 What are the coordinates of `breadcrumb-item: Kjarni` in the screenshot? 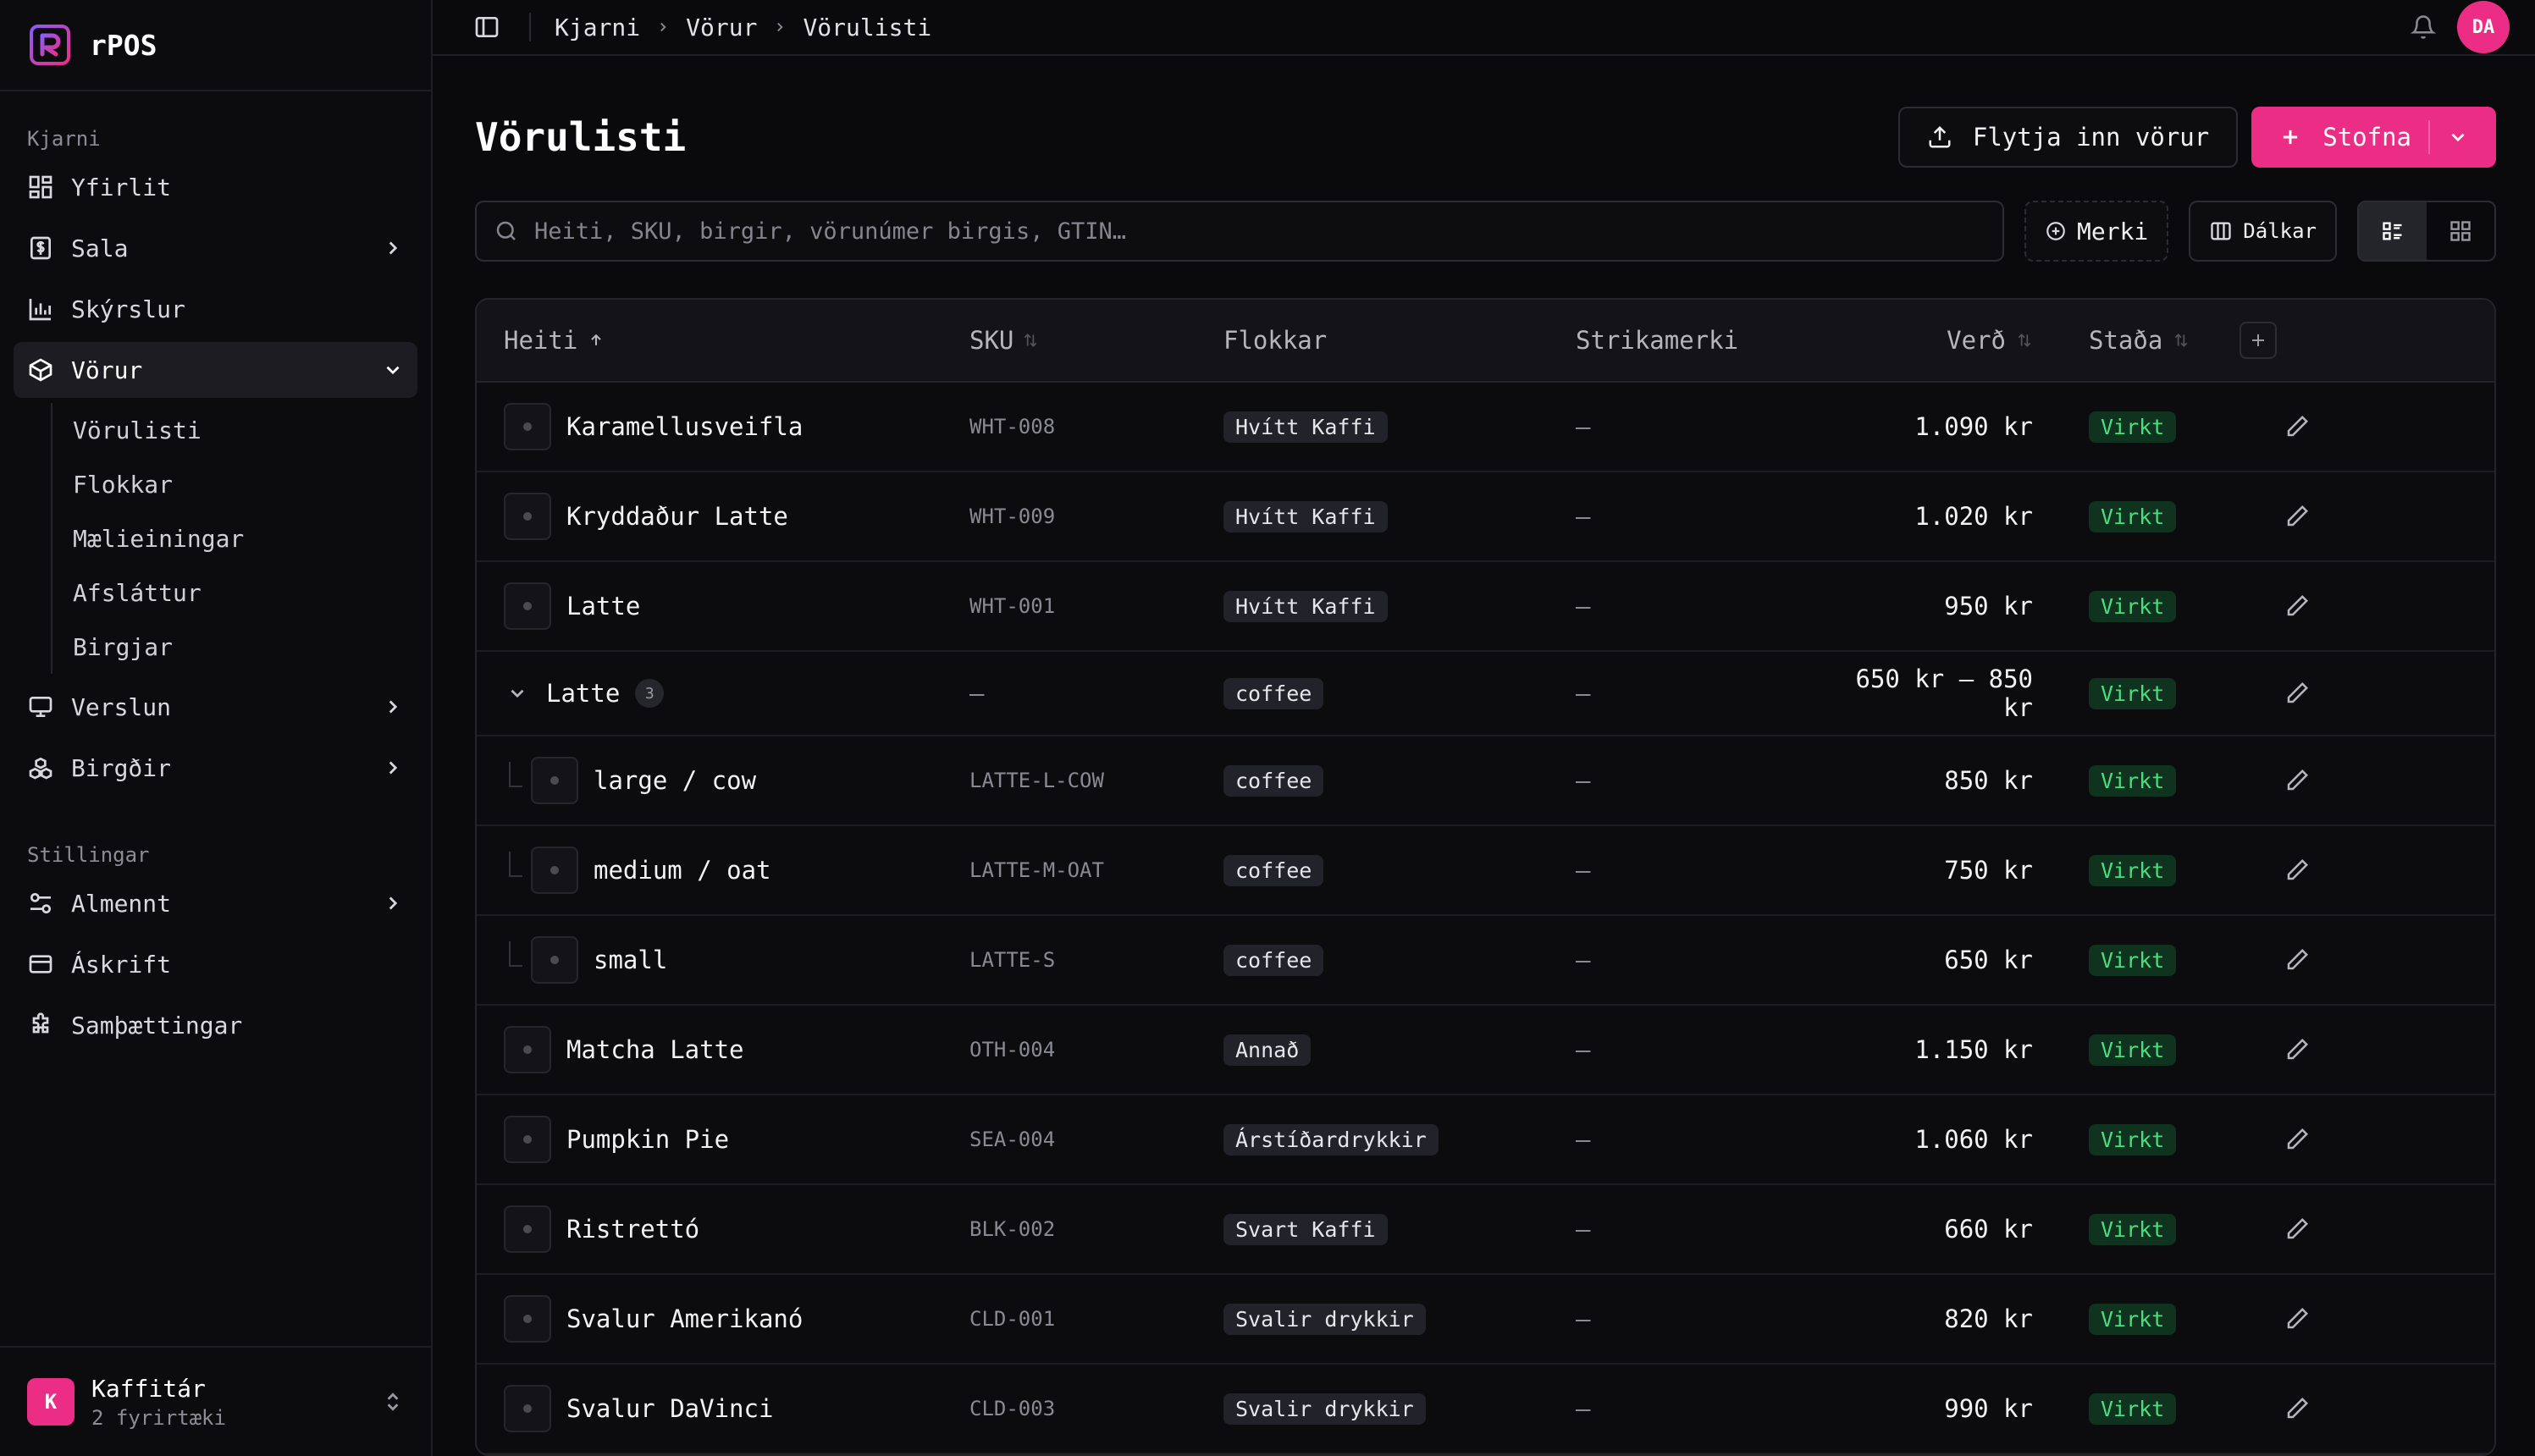 It's located at (597, 27).